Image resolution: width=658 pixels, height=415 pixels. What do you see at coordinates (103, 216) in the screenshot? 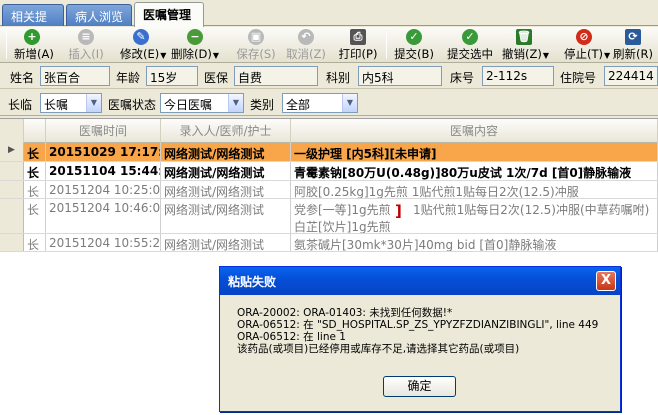
I see `row-time: 20151204 10:46:00` at bounding box center [103, 216].